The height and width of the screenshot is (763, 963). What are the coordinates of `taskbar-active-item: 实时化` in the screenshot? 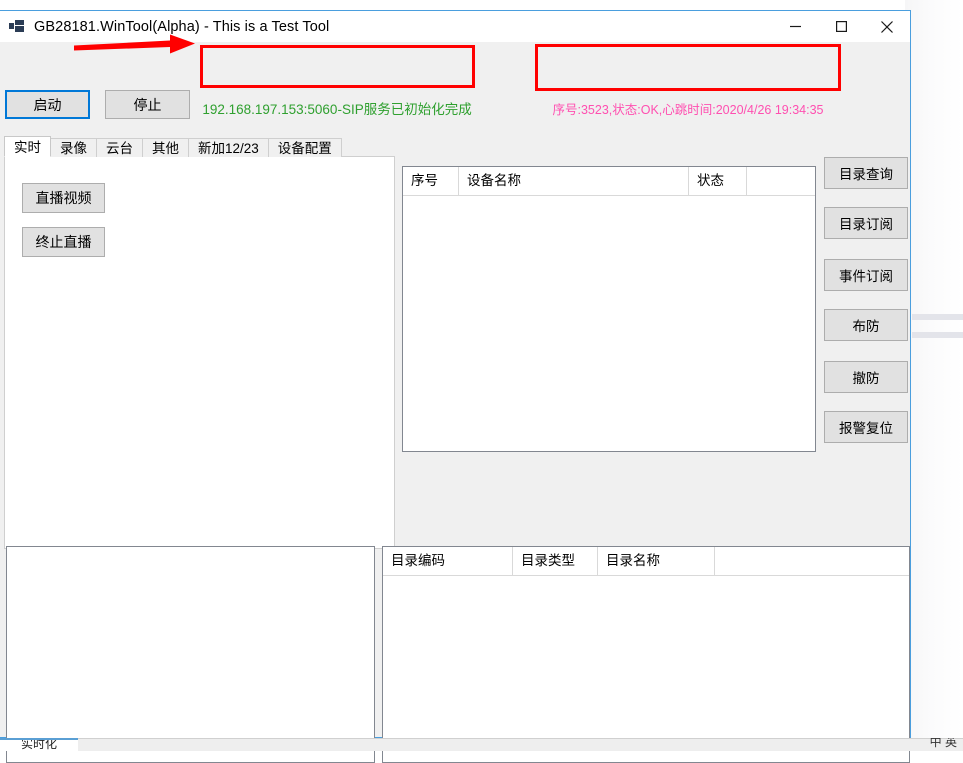 It's located at (39, 744).